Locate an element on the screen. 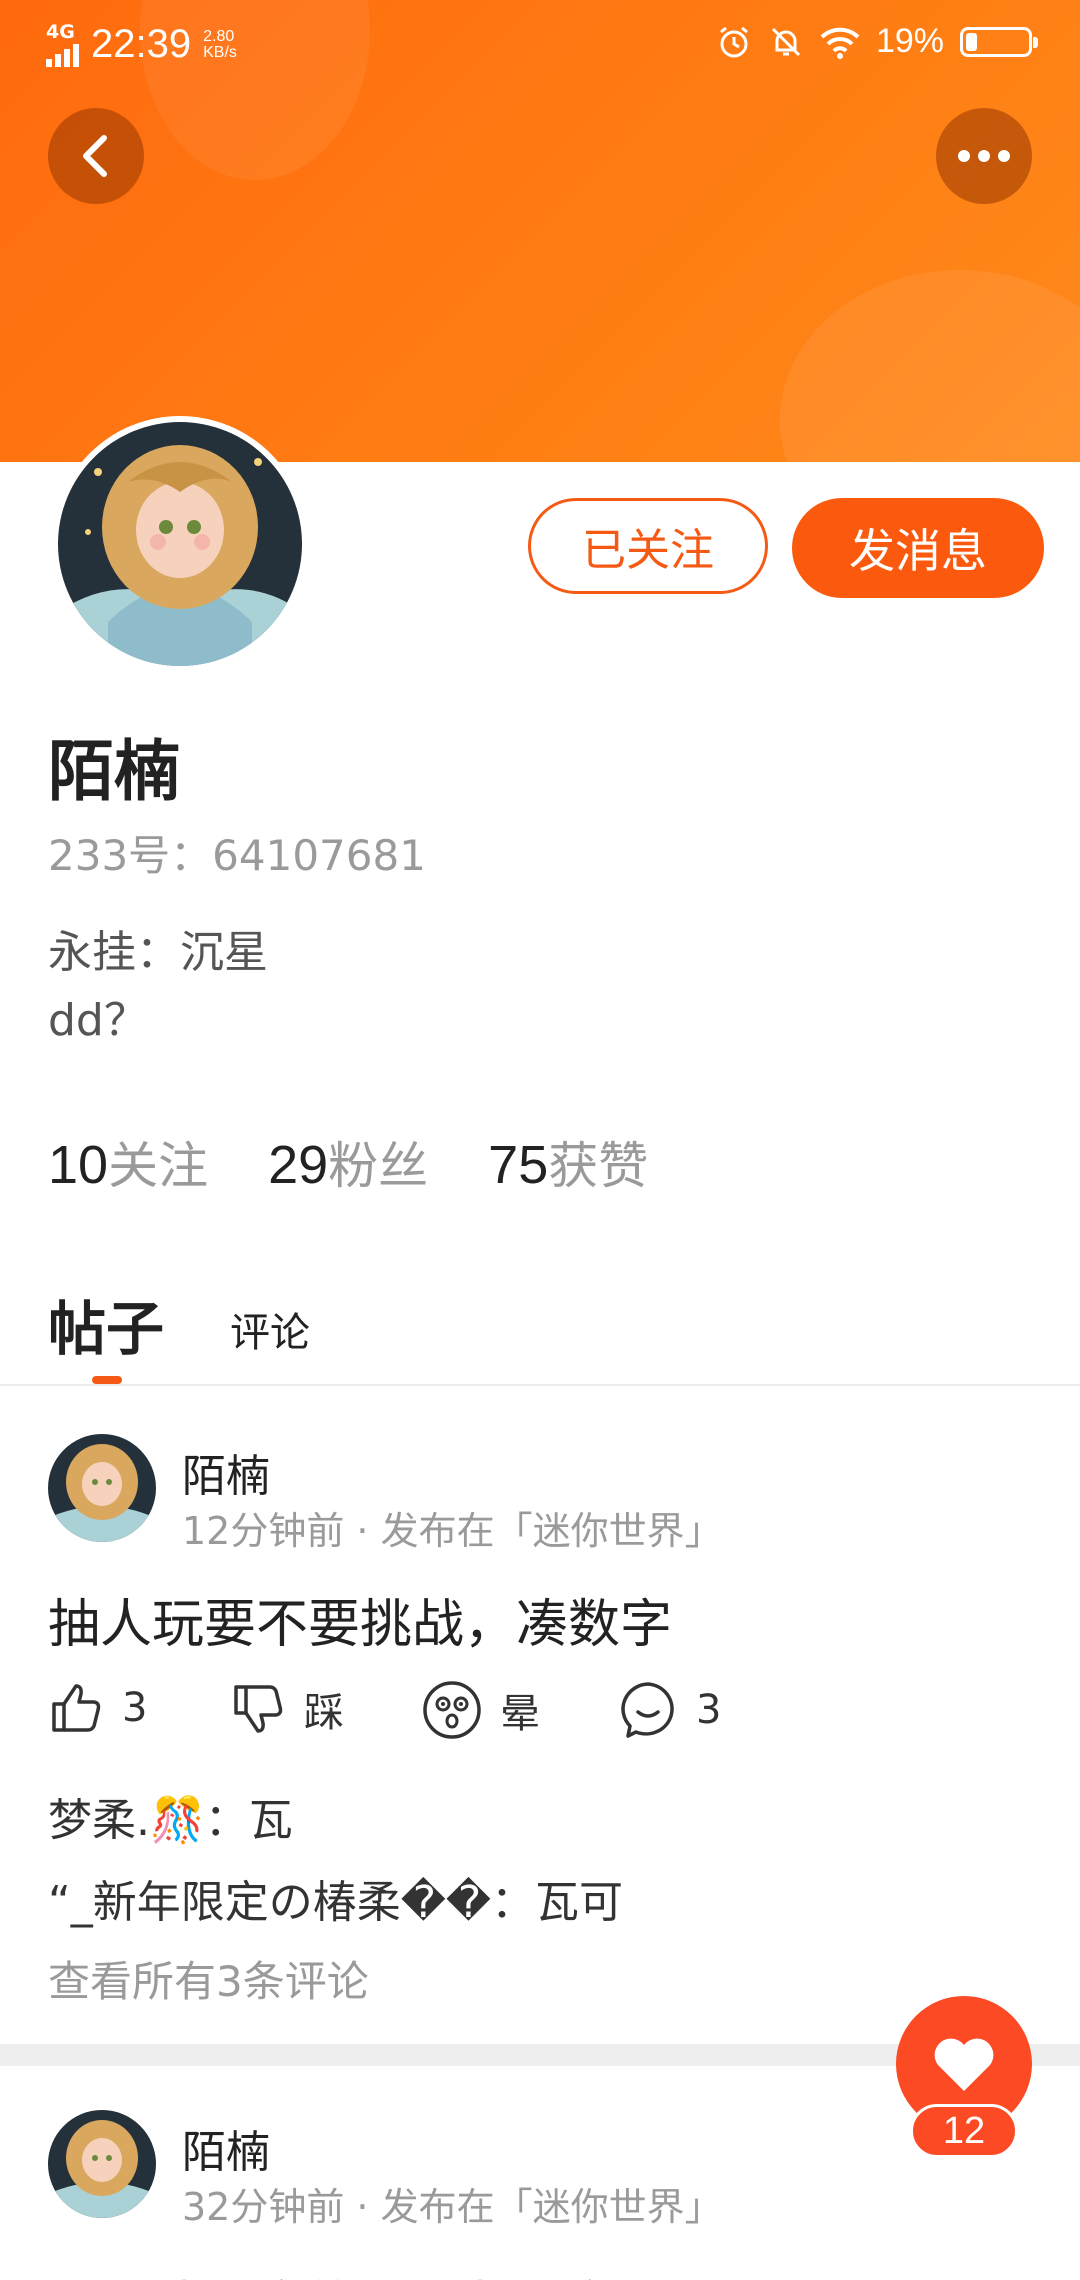 This screenshot has height=2280, width=1080. battery-icon is located at coordinates (999, 41).